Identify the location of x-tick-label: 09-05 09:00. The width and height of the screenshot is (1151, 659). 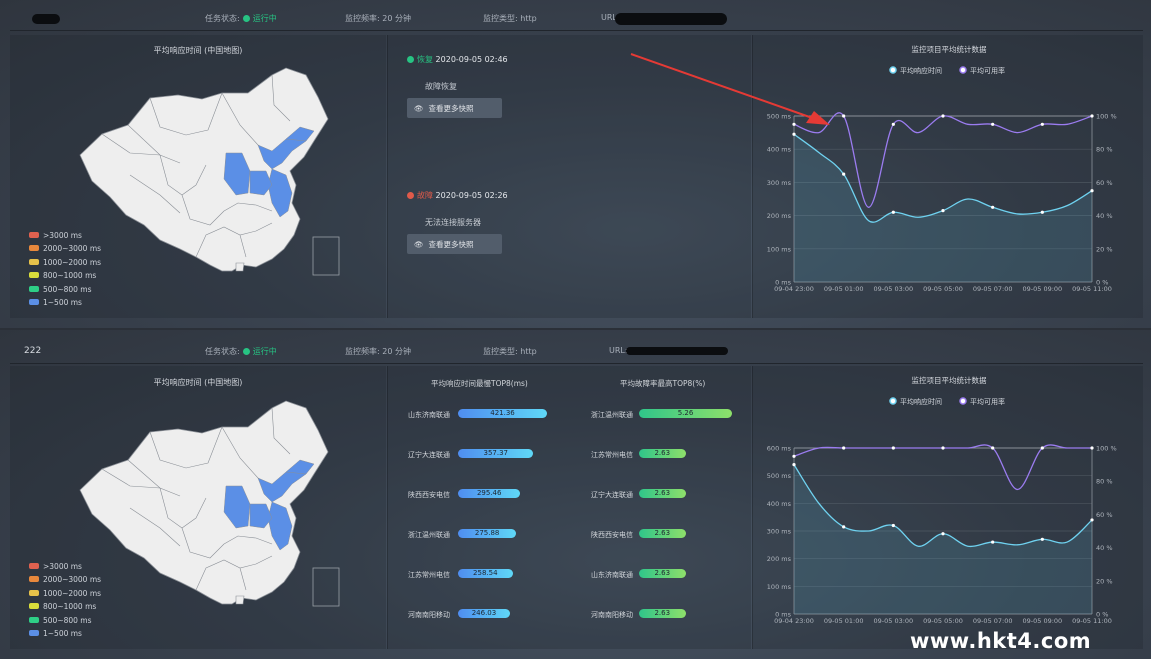
(1042, 289).